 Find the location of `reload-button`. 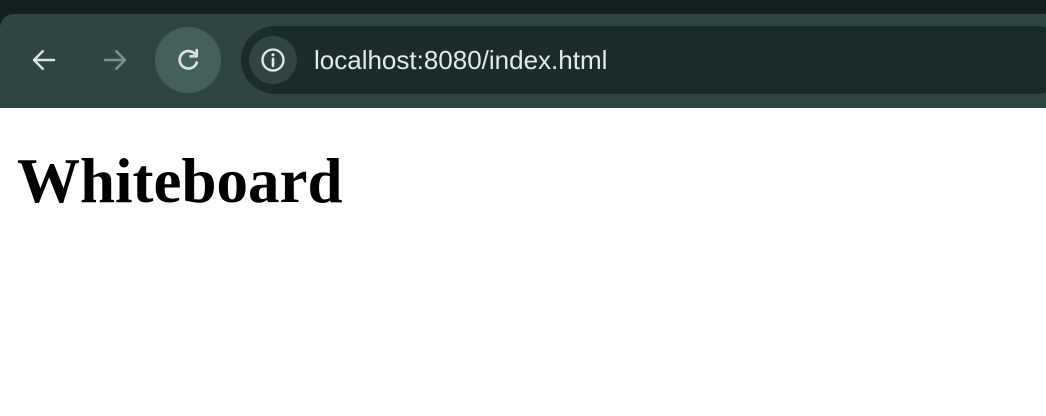

reload-button is located at coordinates (188, 60).